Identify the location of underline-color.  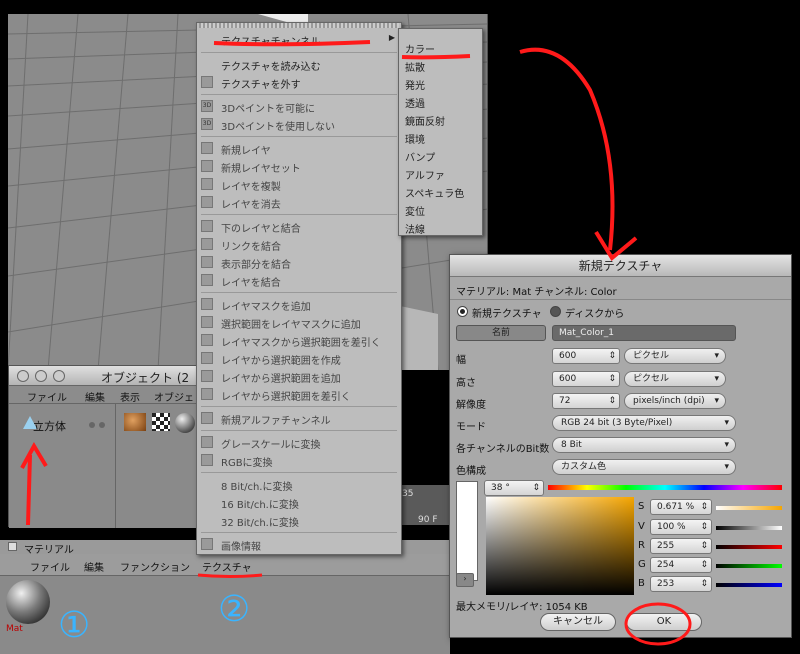
(436, 57).